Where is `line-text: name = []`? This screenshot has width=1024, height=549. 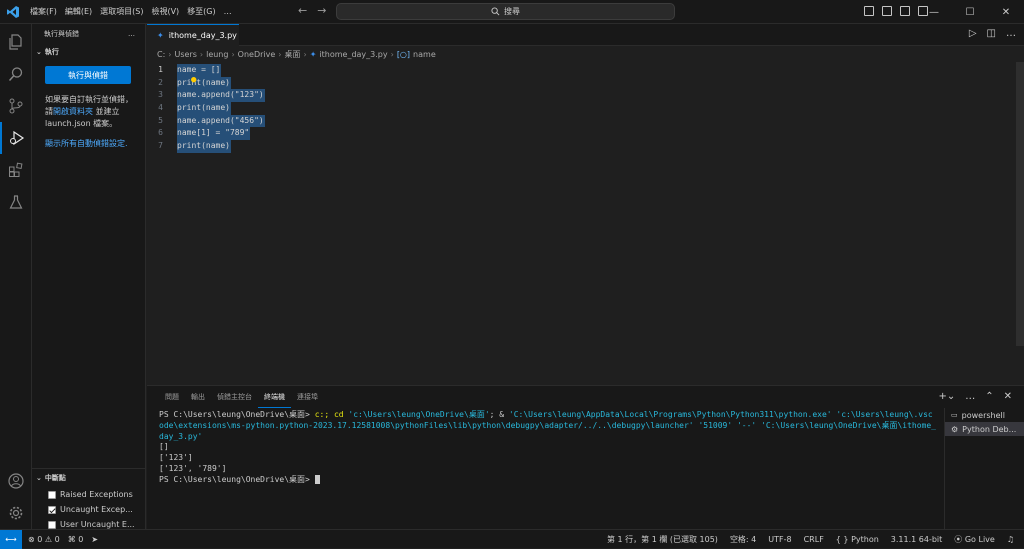 line-text: name = [] is located at coordinates (199, 70).